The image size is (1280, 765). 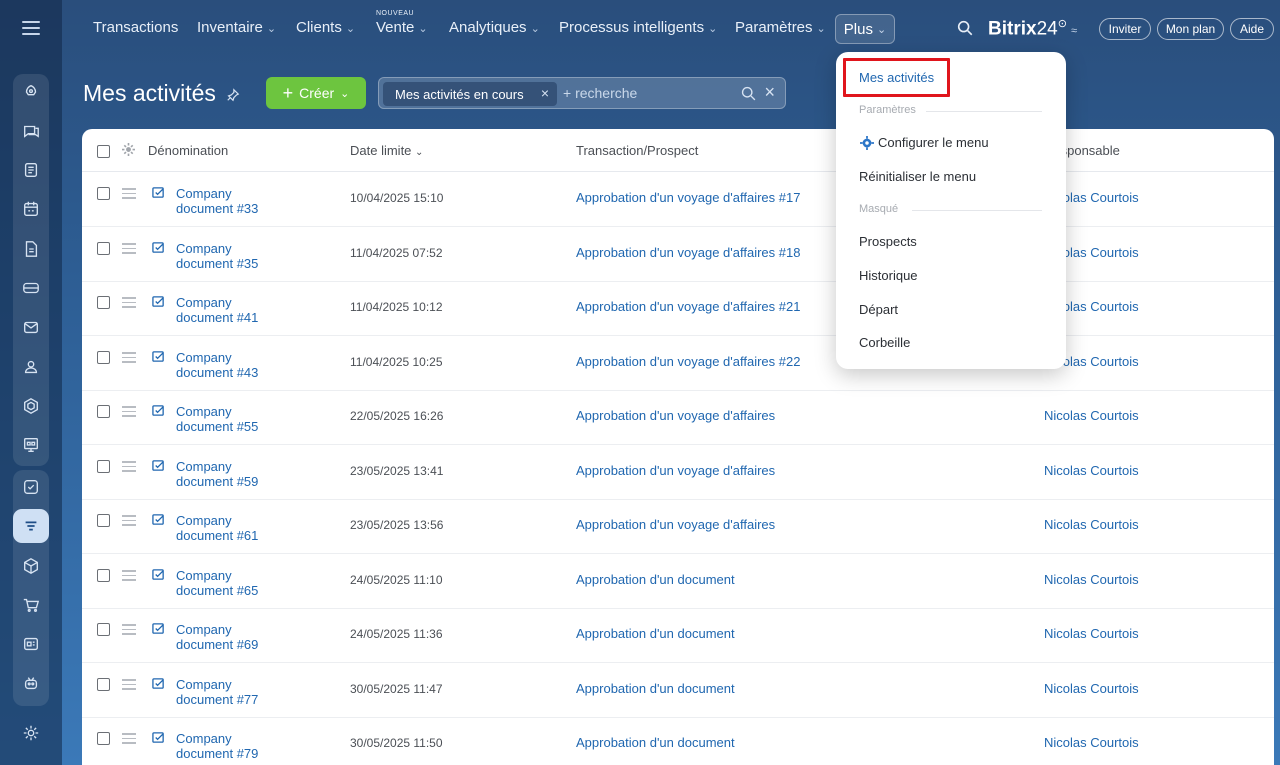 What do you see at coordinates (888, 275) in the screenshot?
I see `menu-item-history: Historique` at bounding box center [888, 275].